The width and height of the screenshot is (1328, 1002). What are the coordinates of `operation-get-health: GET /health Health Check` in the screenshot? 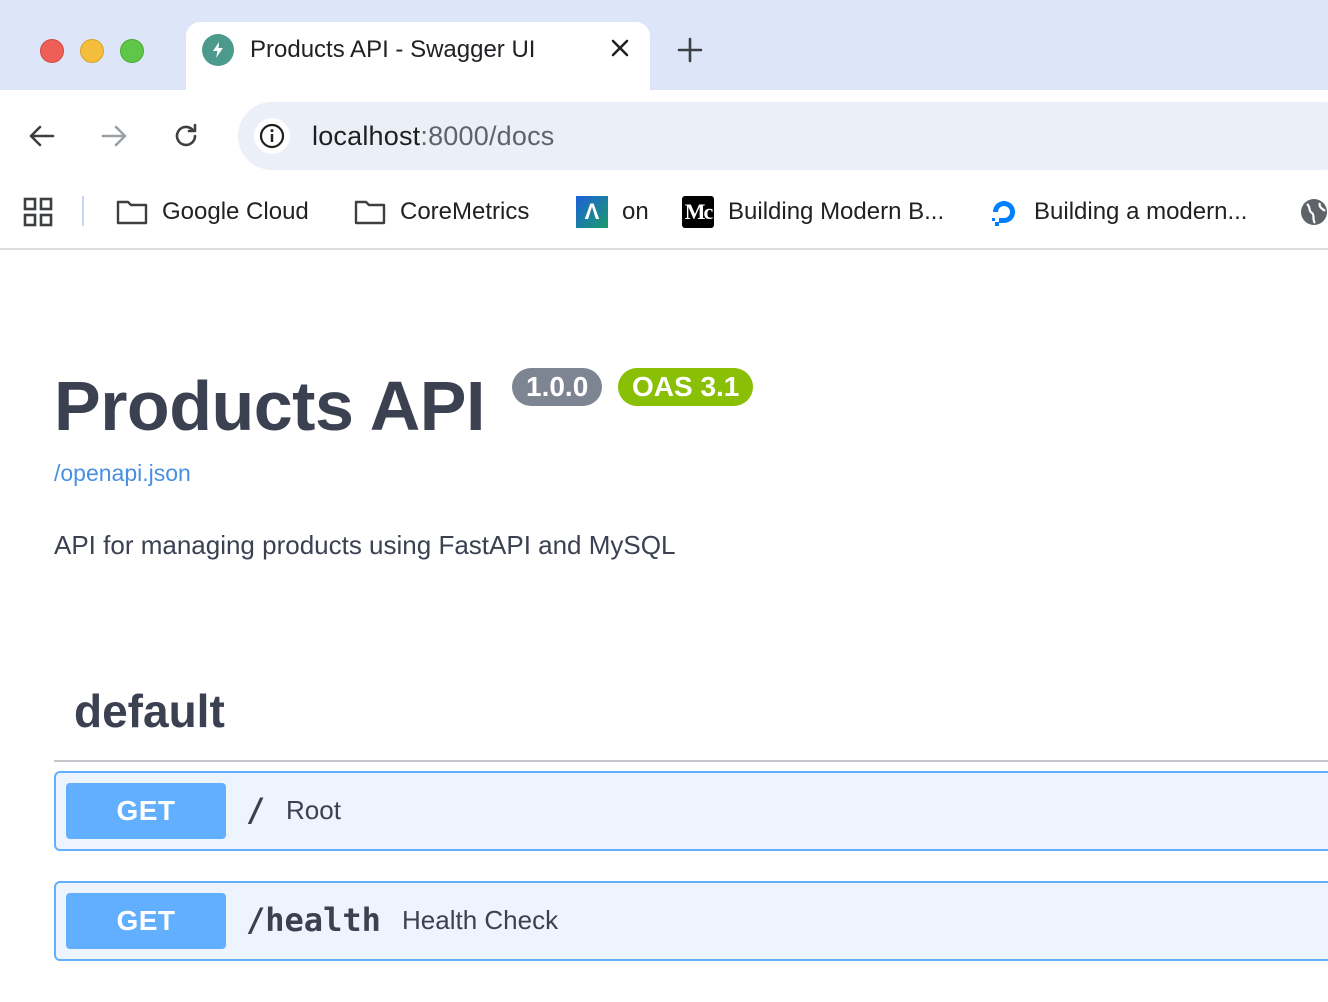 It's located at (691, 921).